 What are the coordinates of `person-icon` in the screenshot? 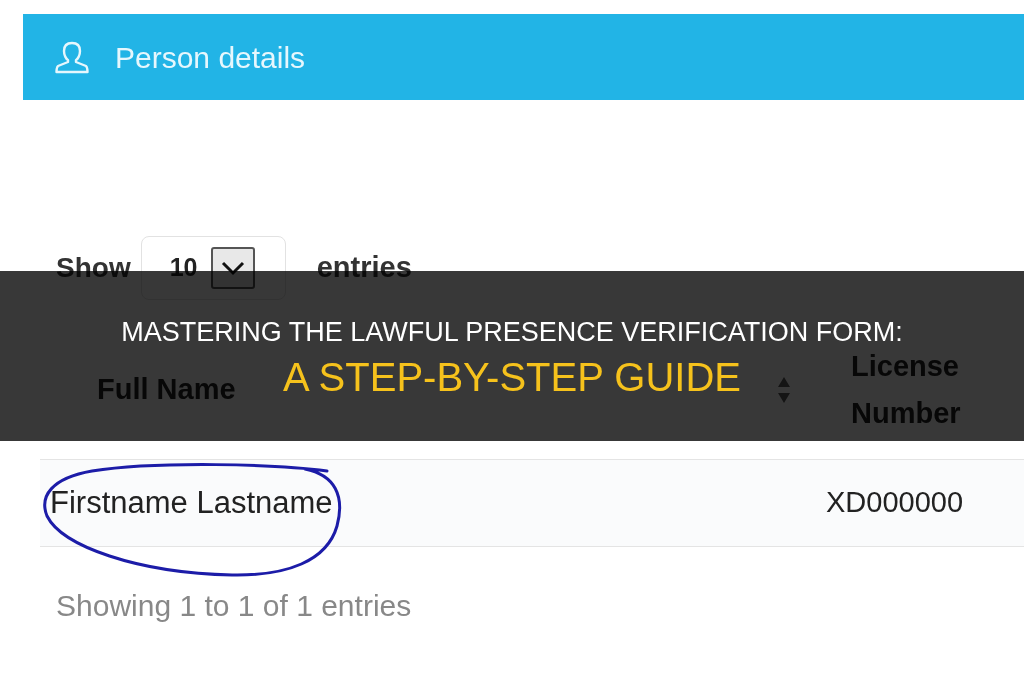 It's located at (72, 57).